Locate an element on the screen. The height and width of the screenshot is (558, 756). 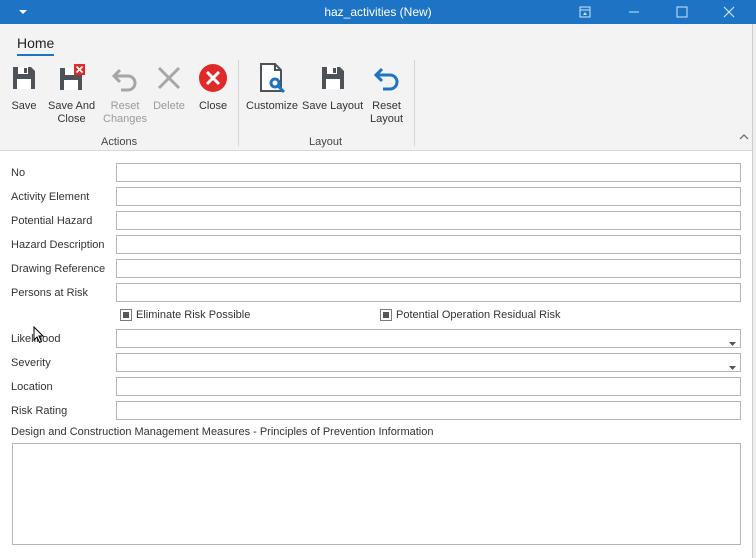
group-label-actions: Actions is located at coordinates (119, 142).